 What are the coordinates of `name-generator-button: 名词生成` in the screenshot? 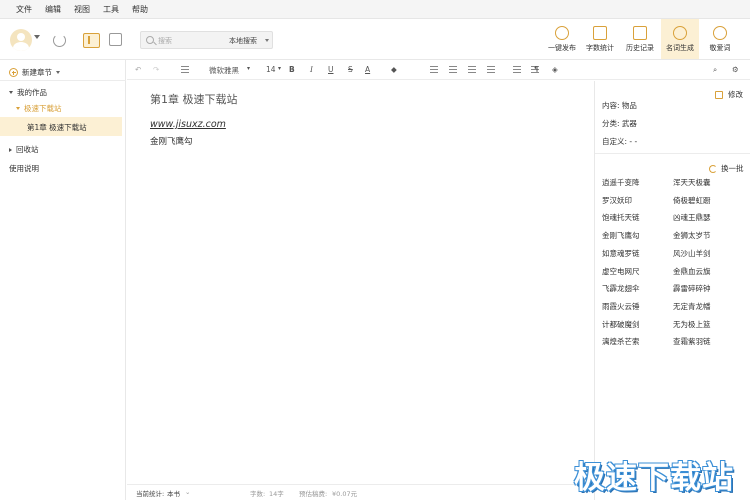 It's located at (680, 39).